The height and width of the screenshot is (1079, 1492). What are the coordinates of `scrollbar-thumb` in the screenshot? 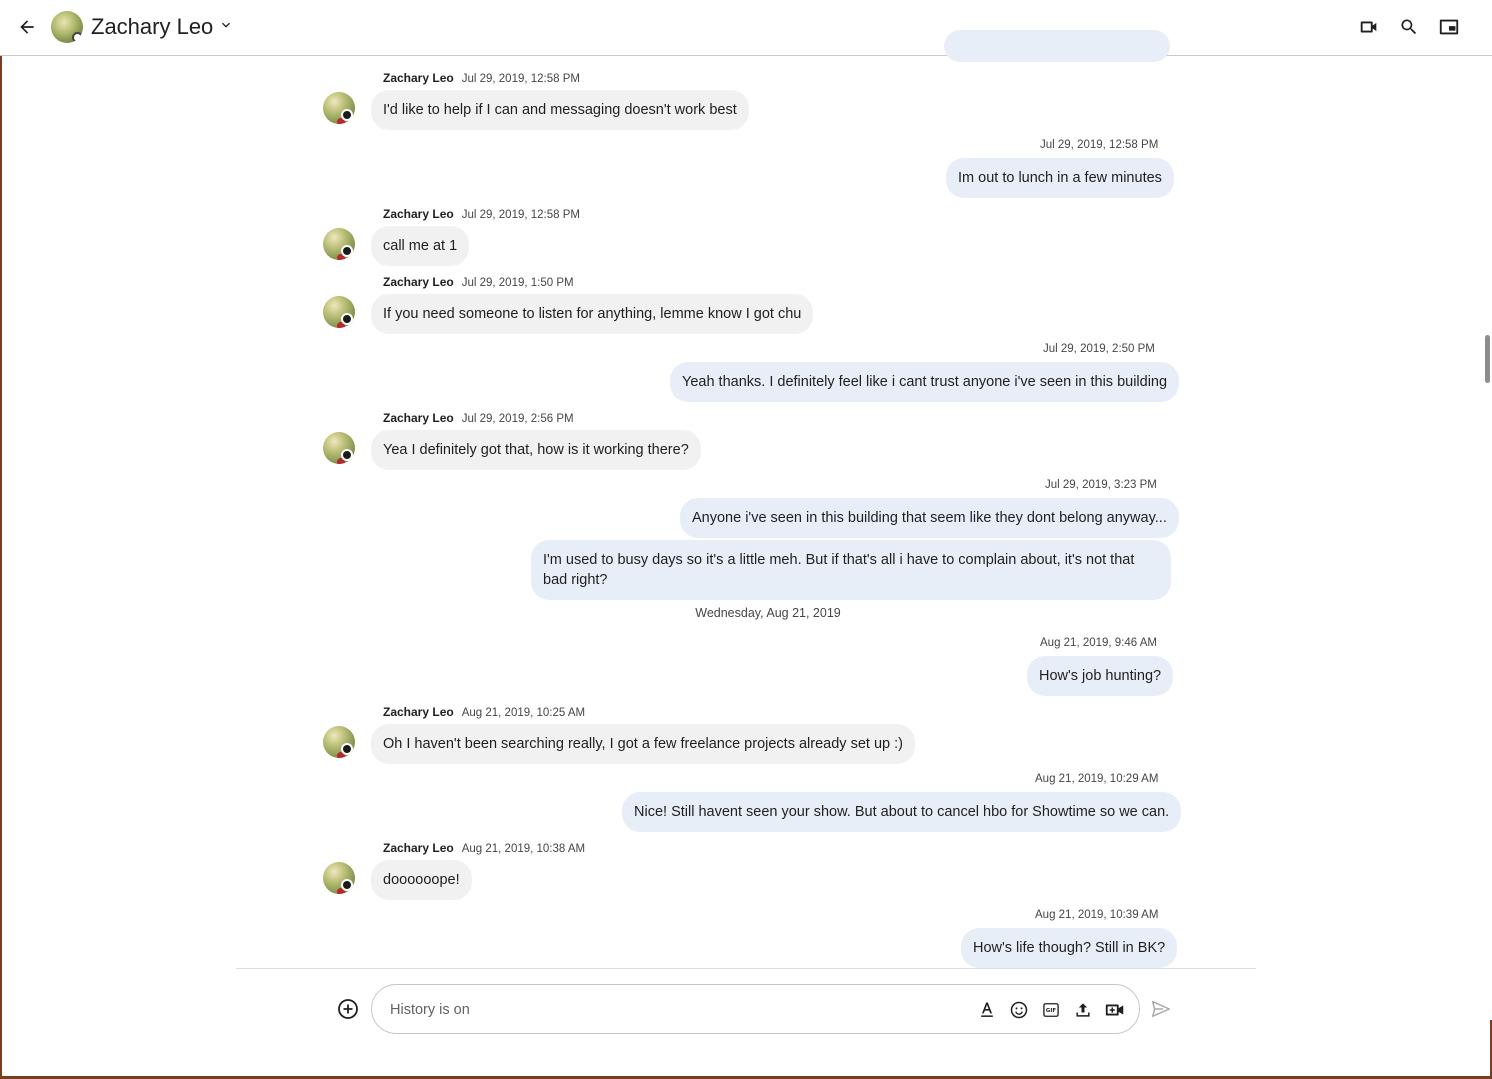 It's located at (1487, 359).